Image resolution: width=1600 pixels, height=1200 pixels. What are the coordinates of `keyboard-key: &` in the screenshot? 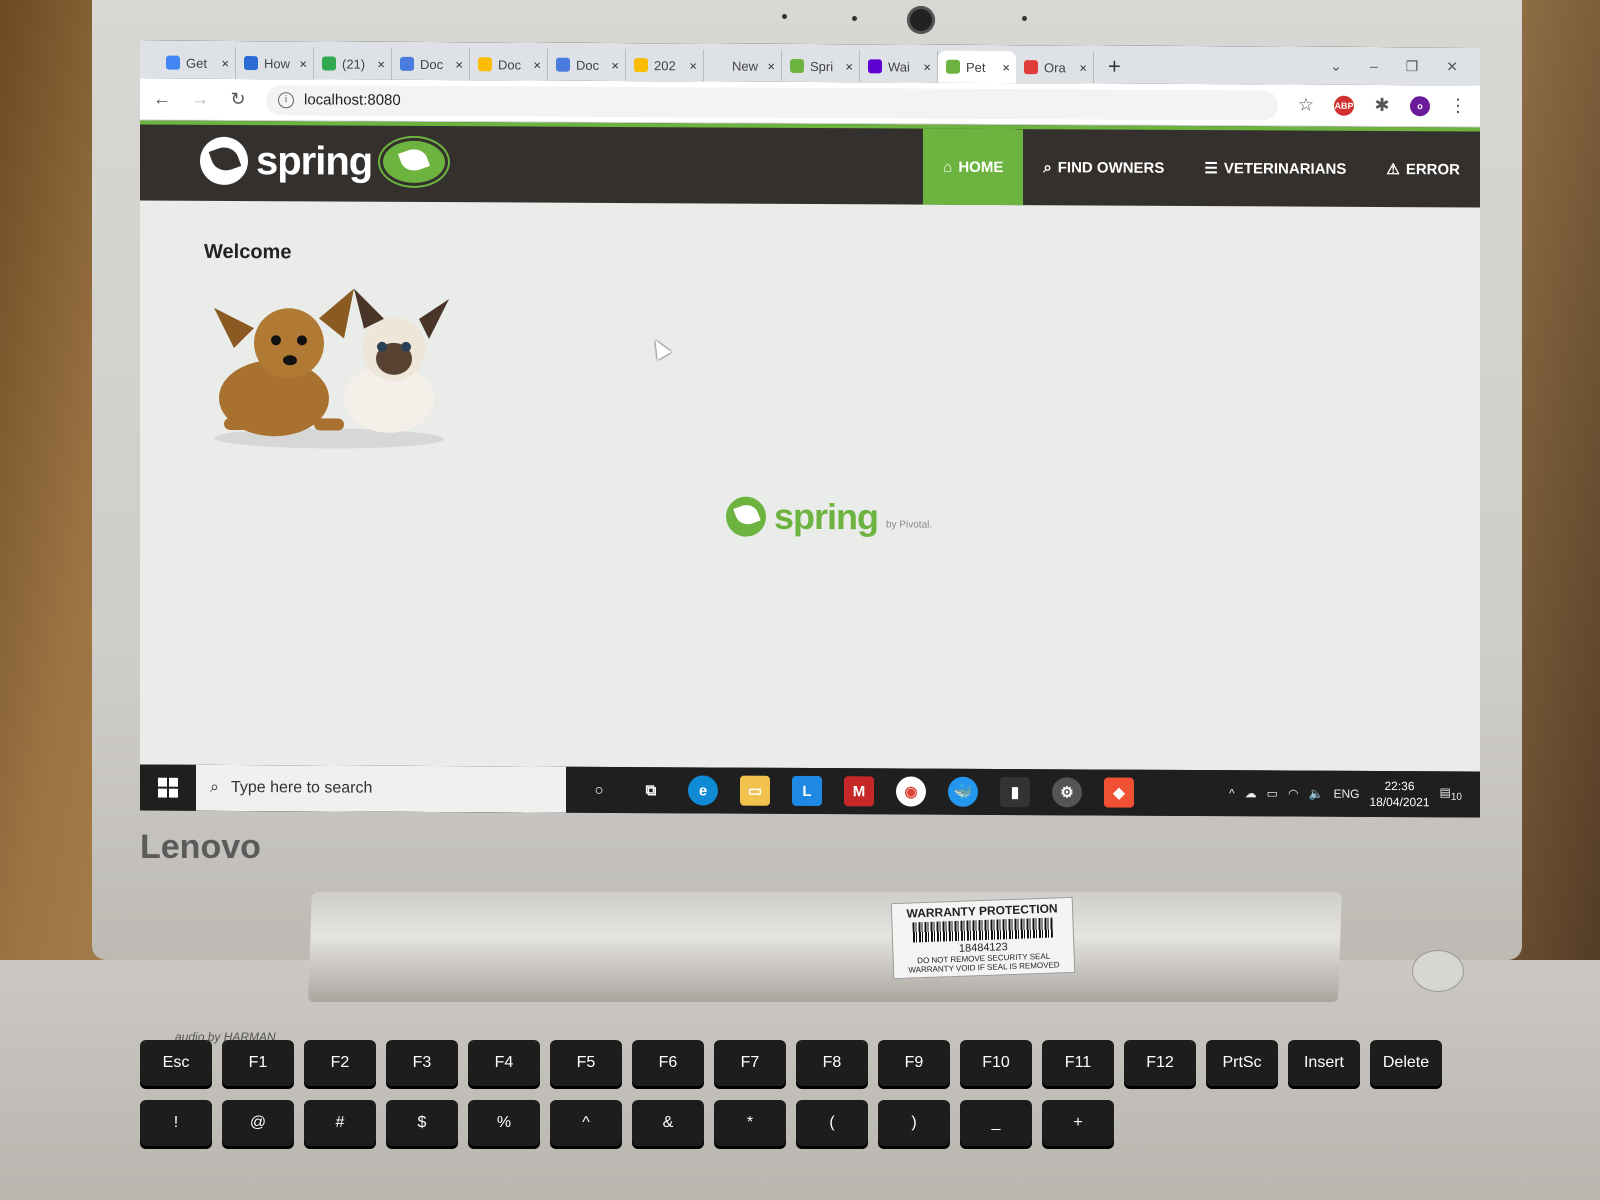 It's located at (668, 1123).